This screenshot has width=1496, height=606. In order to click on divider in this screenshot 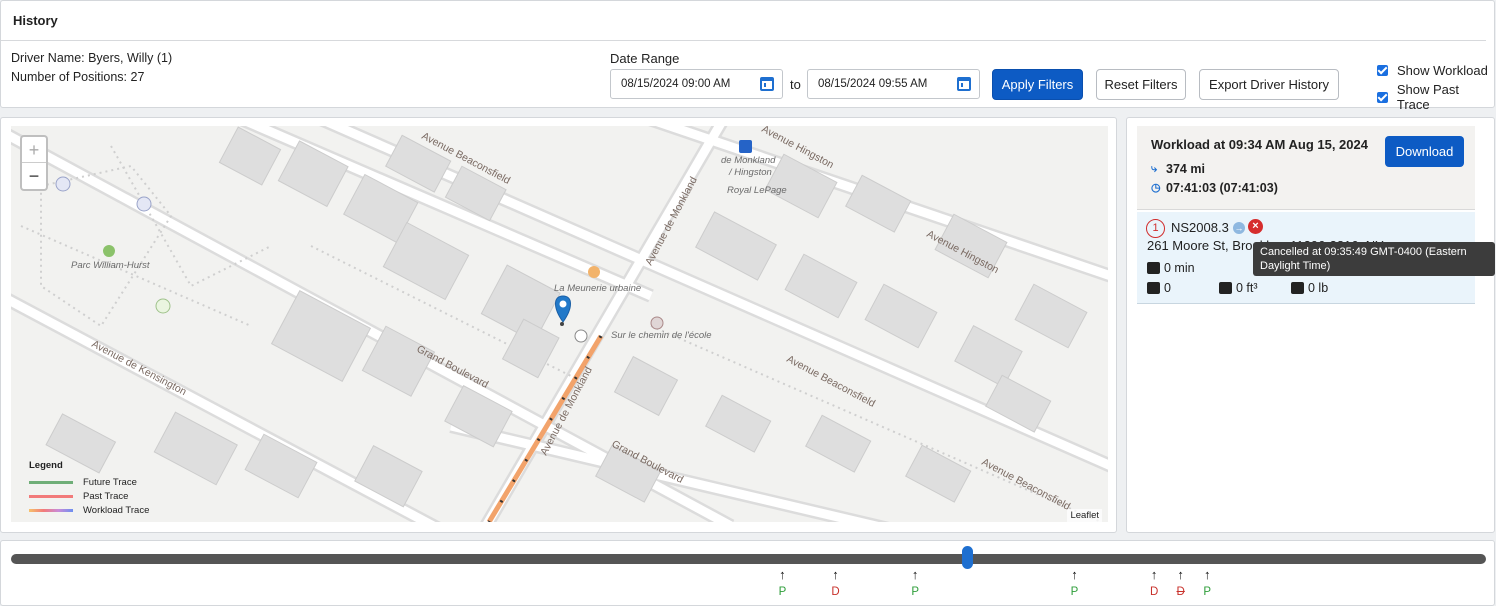, I will do `click(743, 40)`.